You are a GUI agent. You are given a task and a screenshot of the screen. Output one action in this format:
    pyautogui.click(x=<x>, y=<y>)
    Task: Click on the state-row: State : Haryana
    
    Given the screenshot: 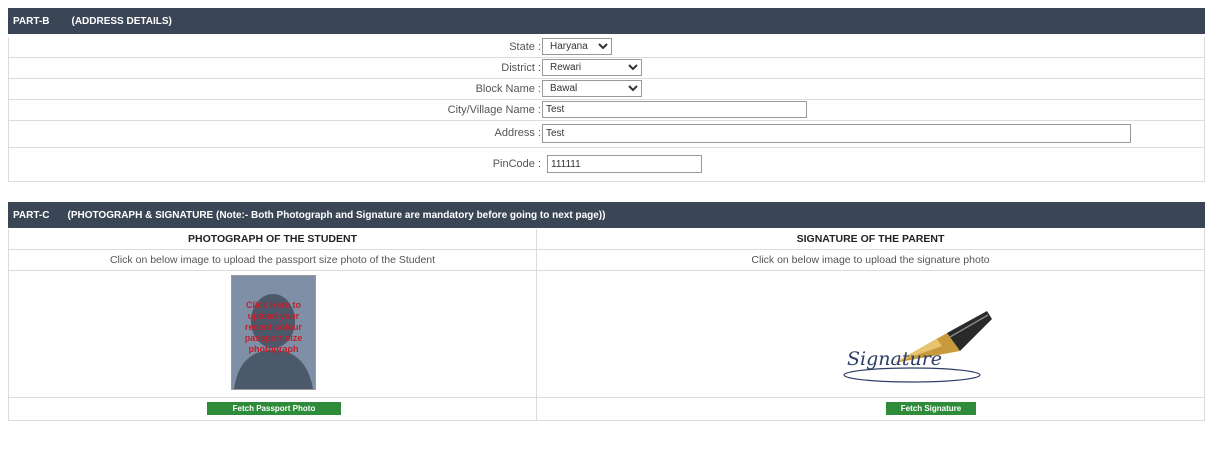 What is the action you would take?
    pyautogui.click(x=606, y=47)
    